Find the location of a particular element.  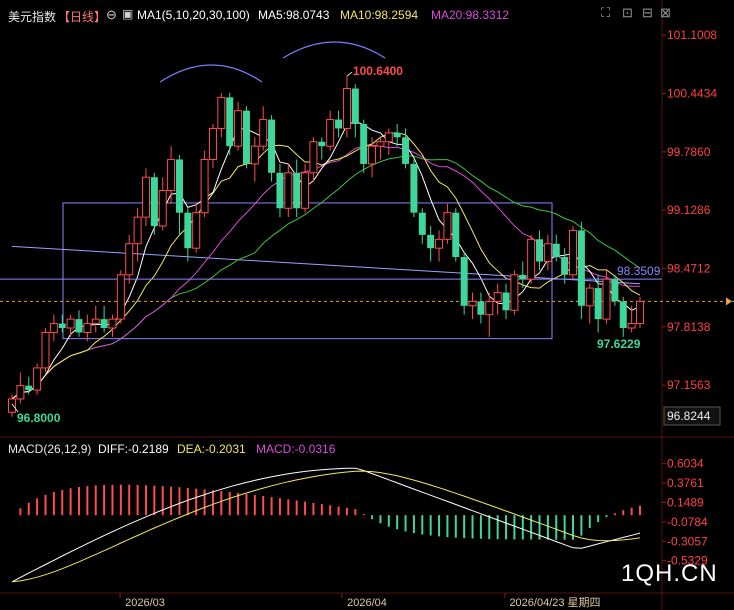

high-pointer is located at coordinates (349, 74).